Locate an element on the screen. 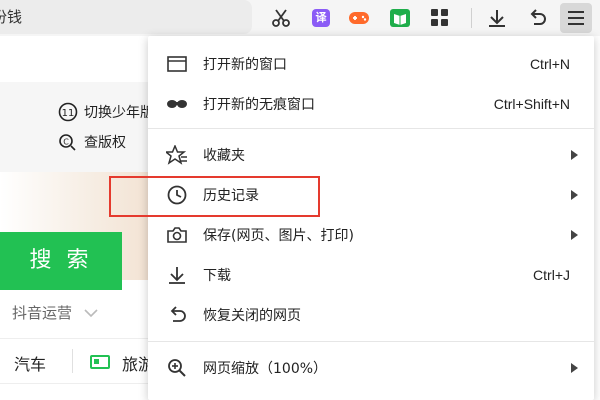 The image size is (600, 400). menu-item-save: 保存(网页、图片、打印) is located at coordinates (371, 235).